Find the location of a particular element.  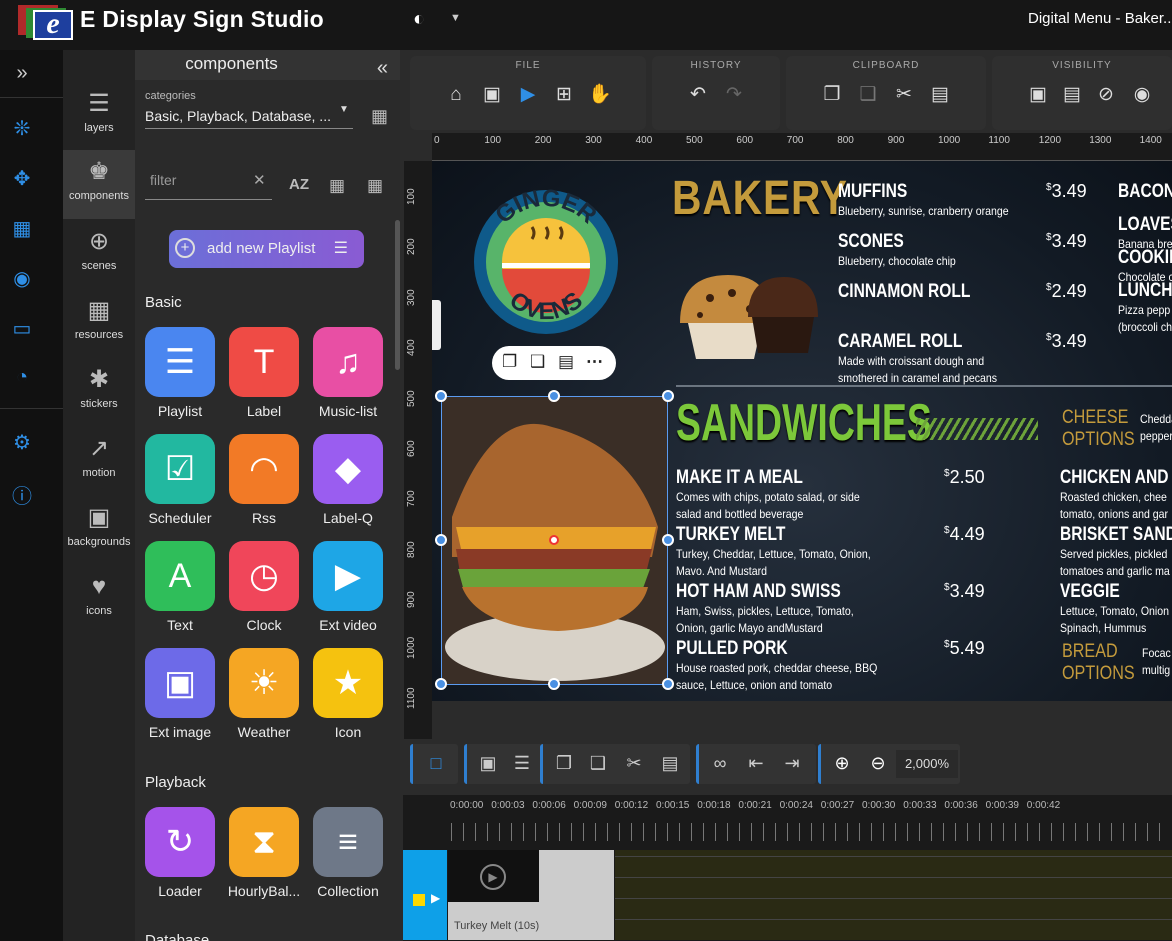

muffins-image is located at coordinates (745, 313).